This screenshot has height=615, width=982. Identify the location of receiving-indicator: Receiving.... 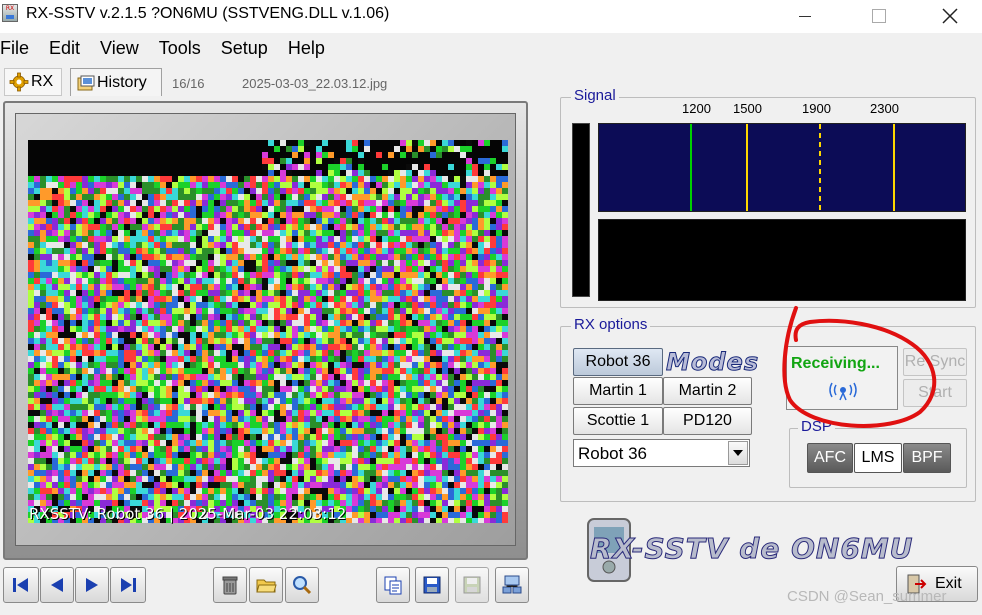
(842, 378).